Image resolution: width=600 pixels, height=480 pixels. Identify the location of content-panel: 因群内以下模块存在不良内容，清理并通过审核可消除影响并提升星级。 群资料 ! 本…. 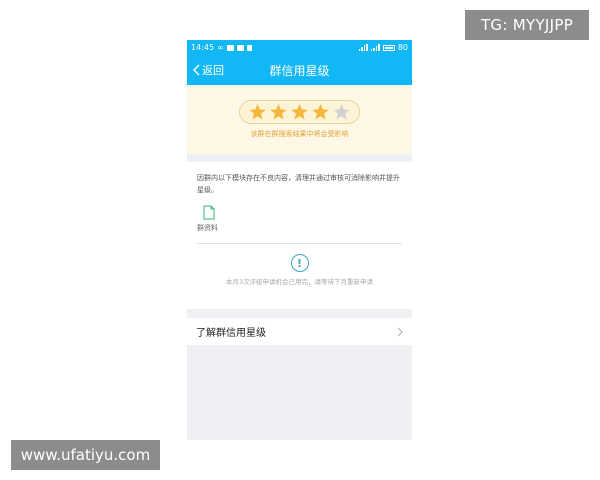
(299, 235).